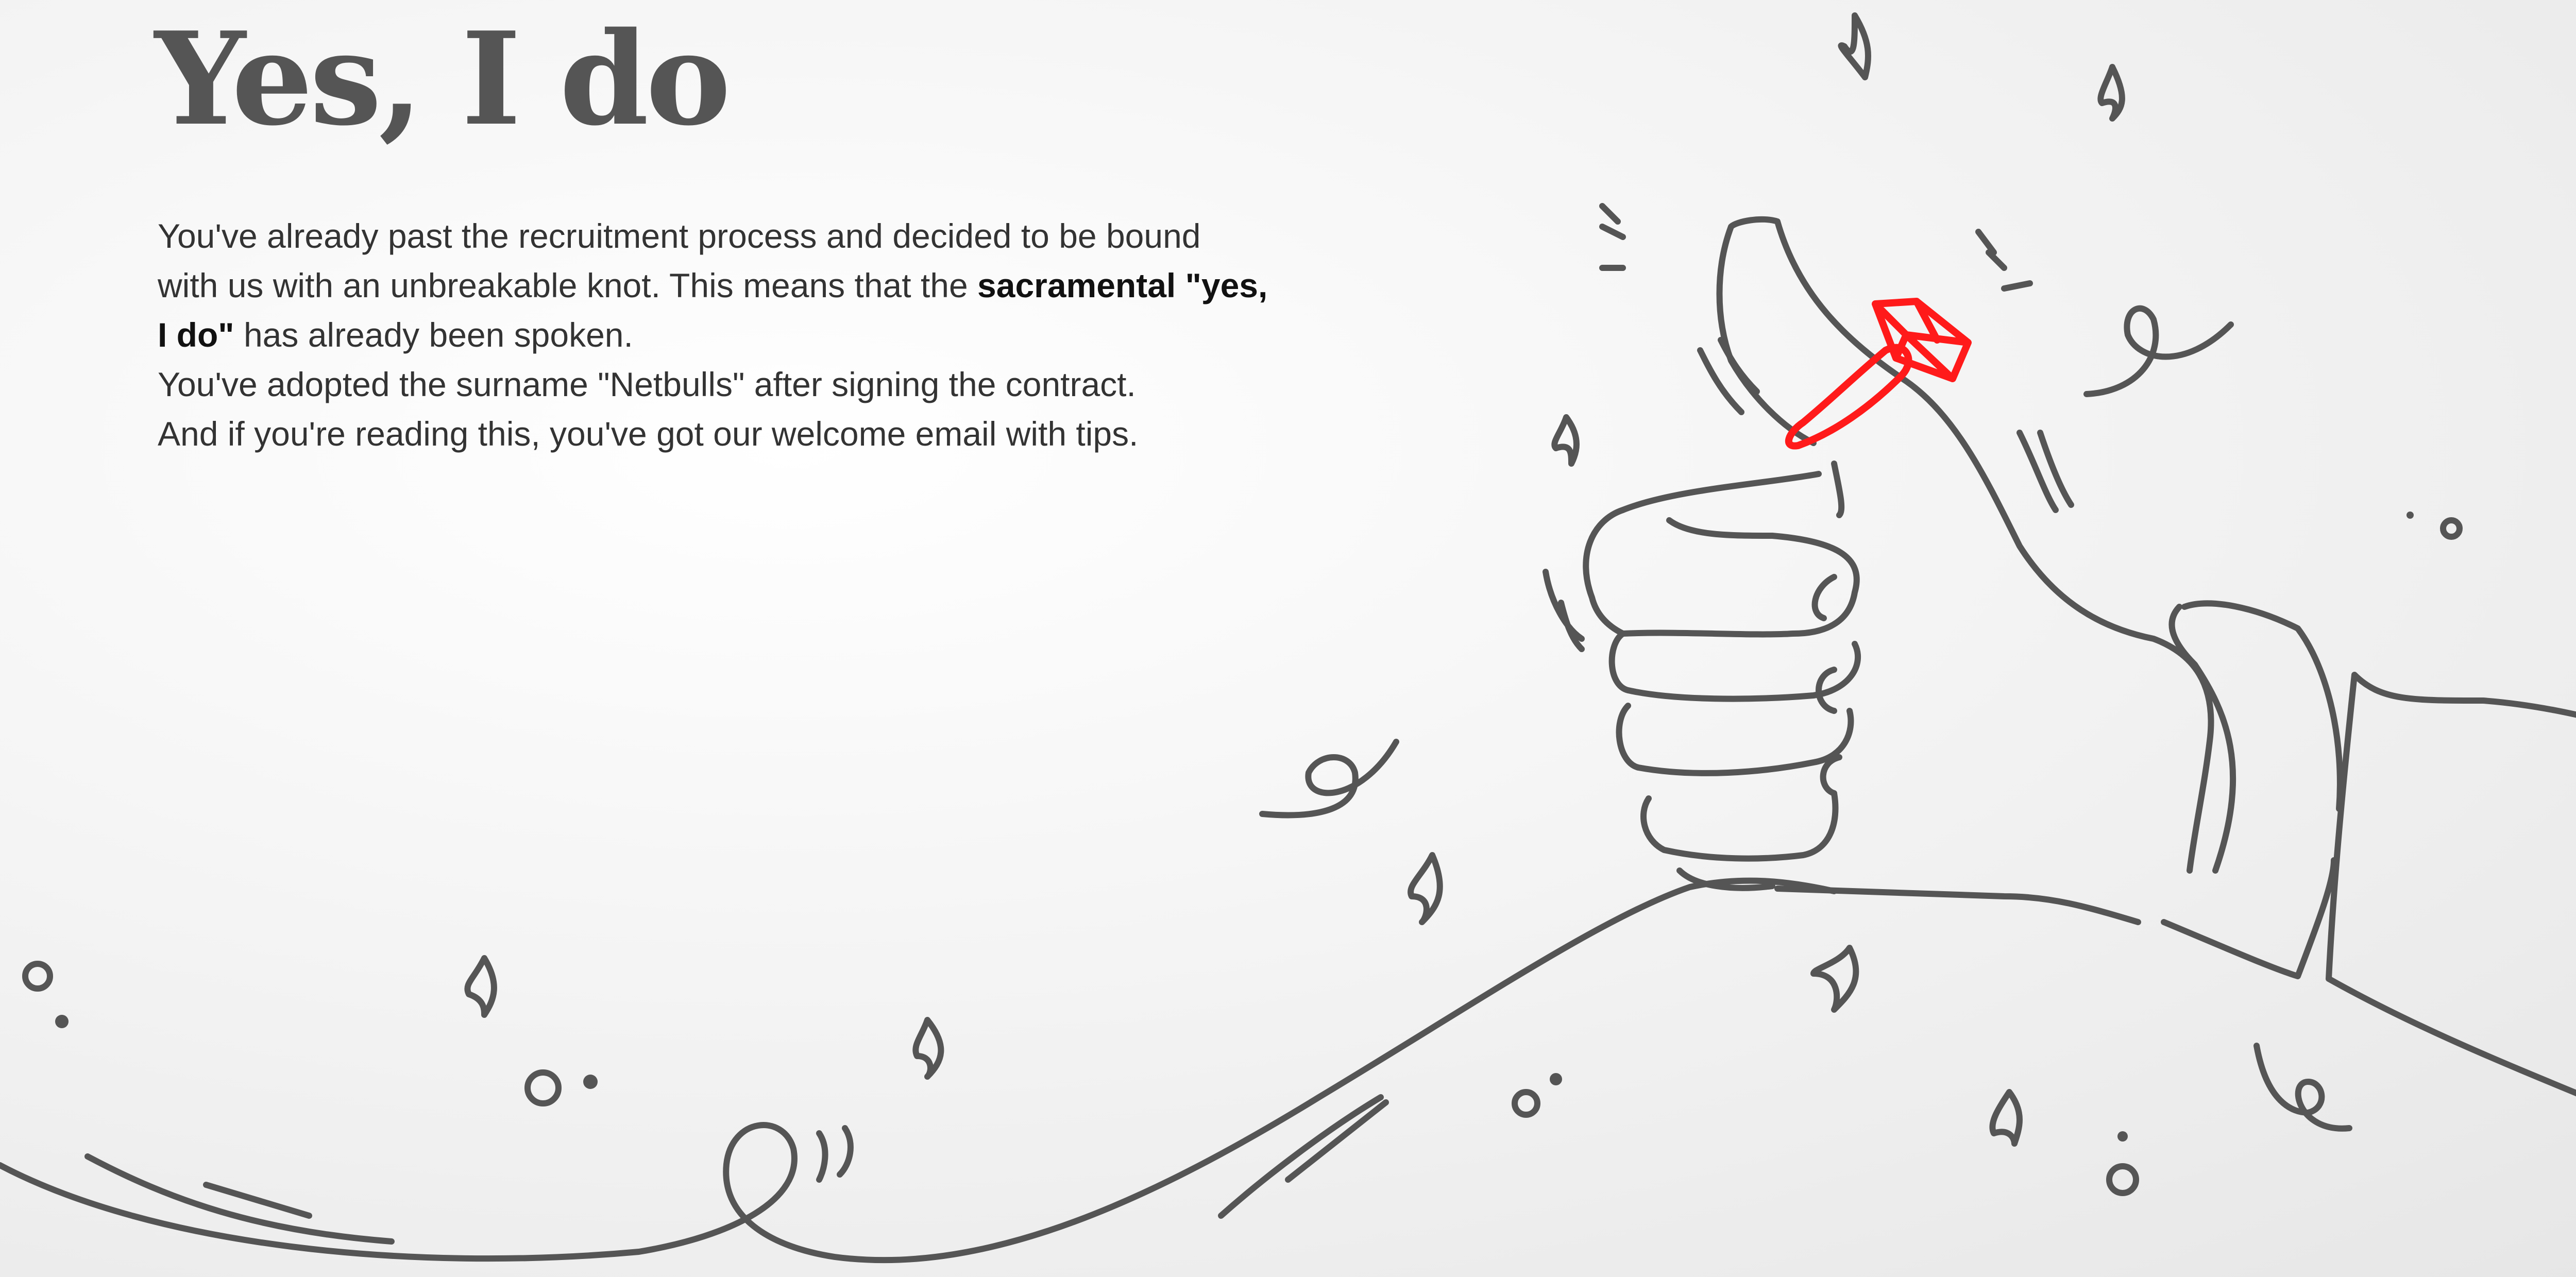 The height and width of the screenshot is (1277, 2576). I want to click on thumb, so click(1965, 545).